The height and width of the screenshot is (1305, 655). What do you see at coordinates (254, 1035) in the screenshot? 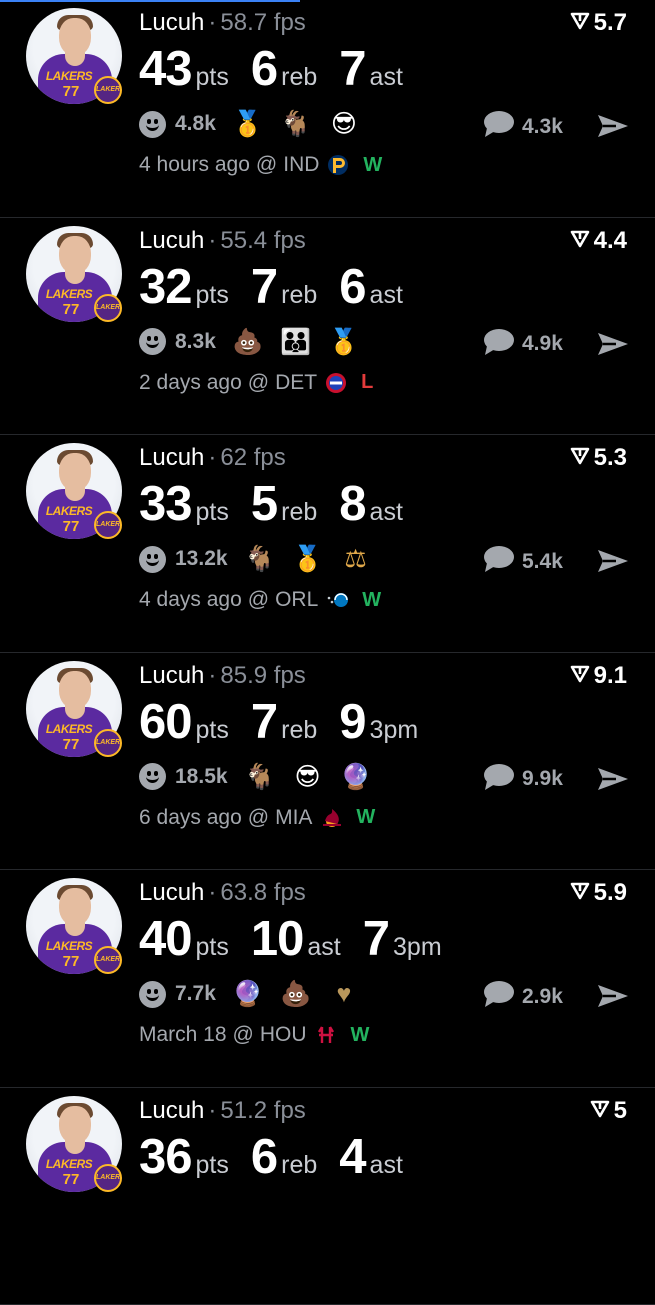
I see `game-meta: March 18@HOUW` at bounding box center [254, 1035].